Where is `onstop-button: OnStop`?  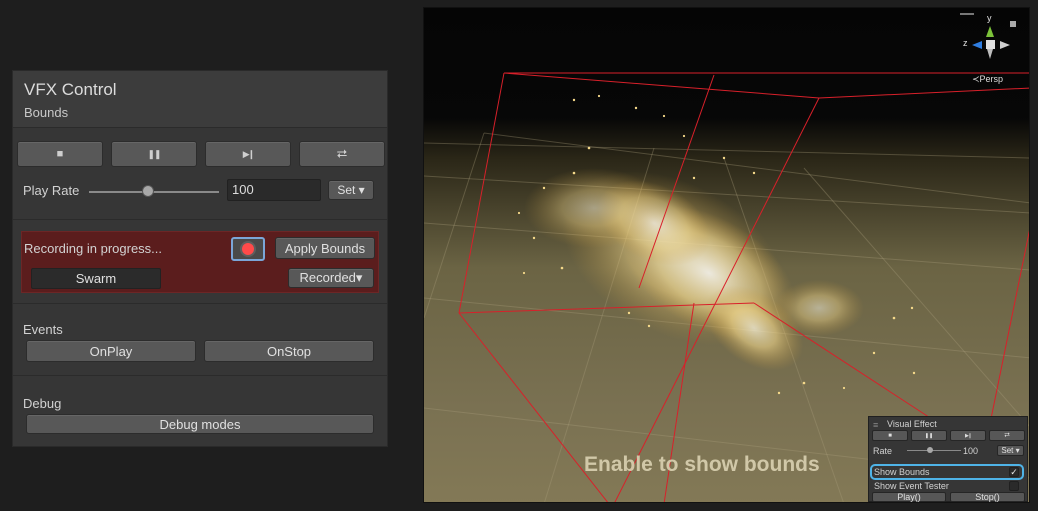
onstop-button: OnStop is located at coordinates (289, 351).